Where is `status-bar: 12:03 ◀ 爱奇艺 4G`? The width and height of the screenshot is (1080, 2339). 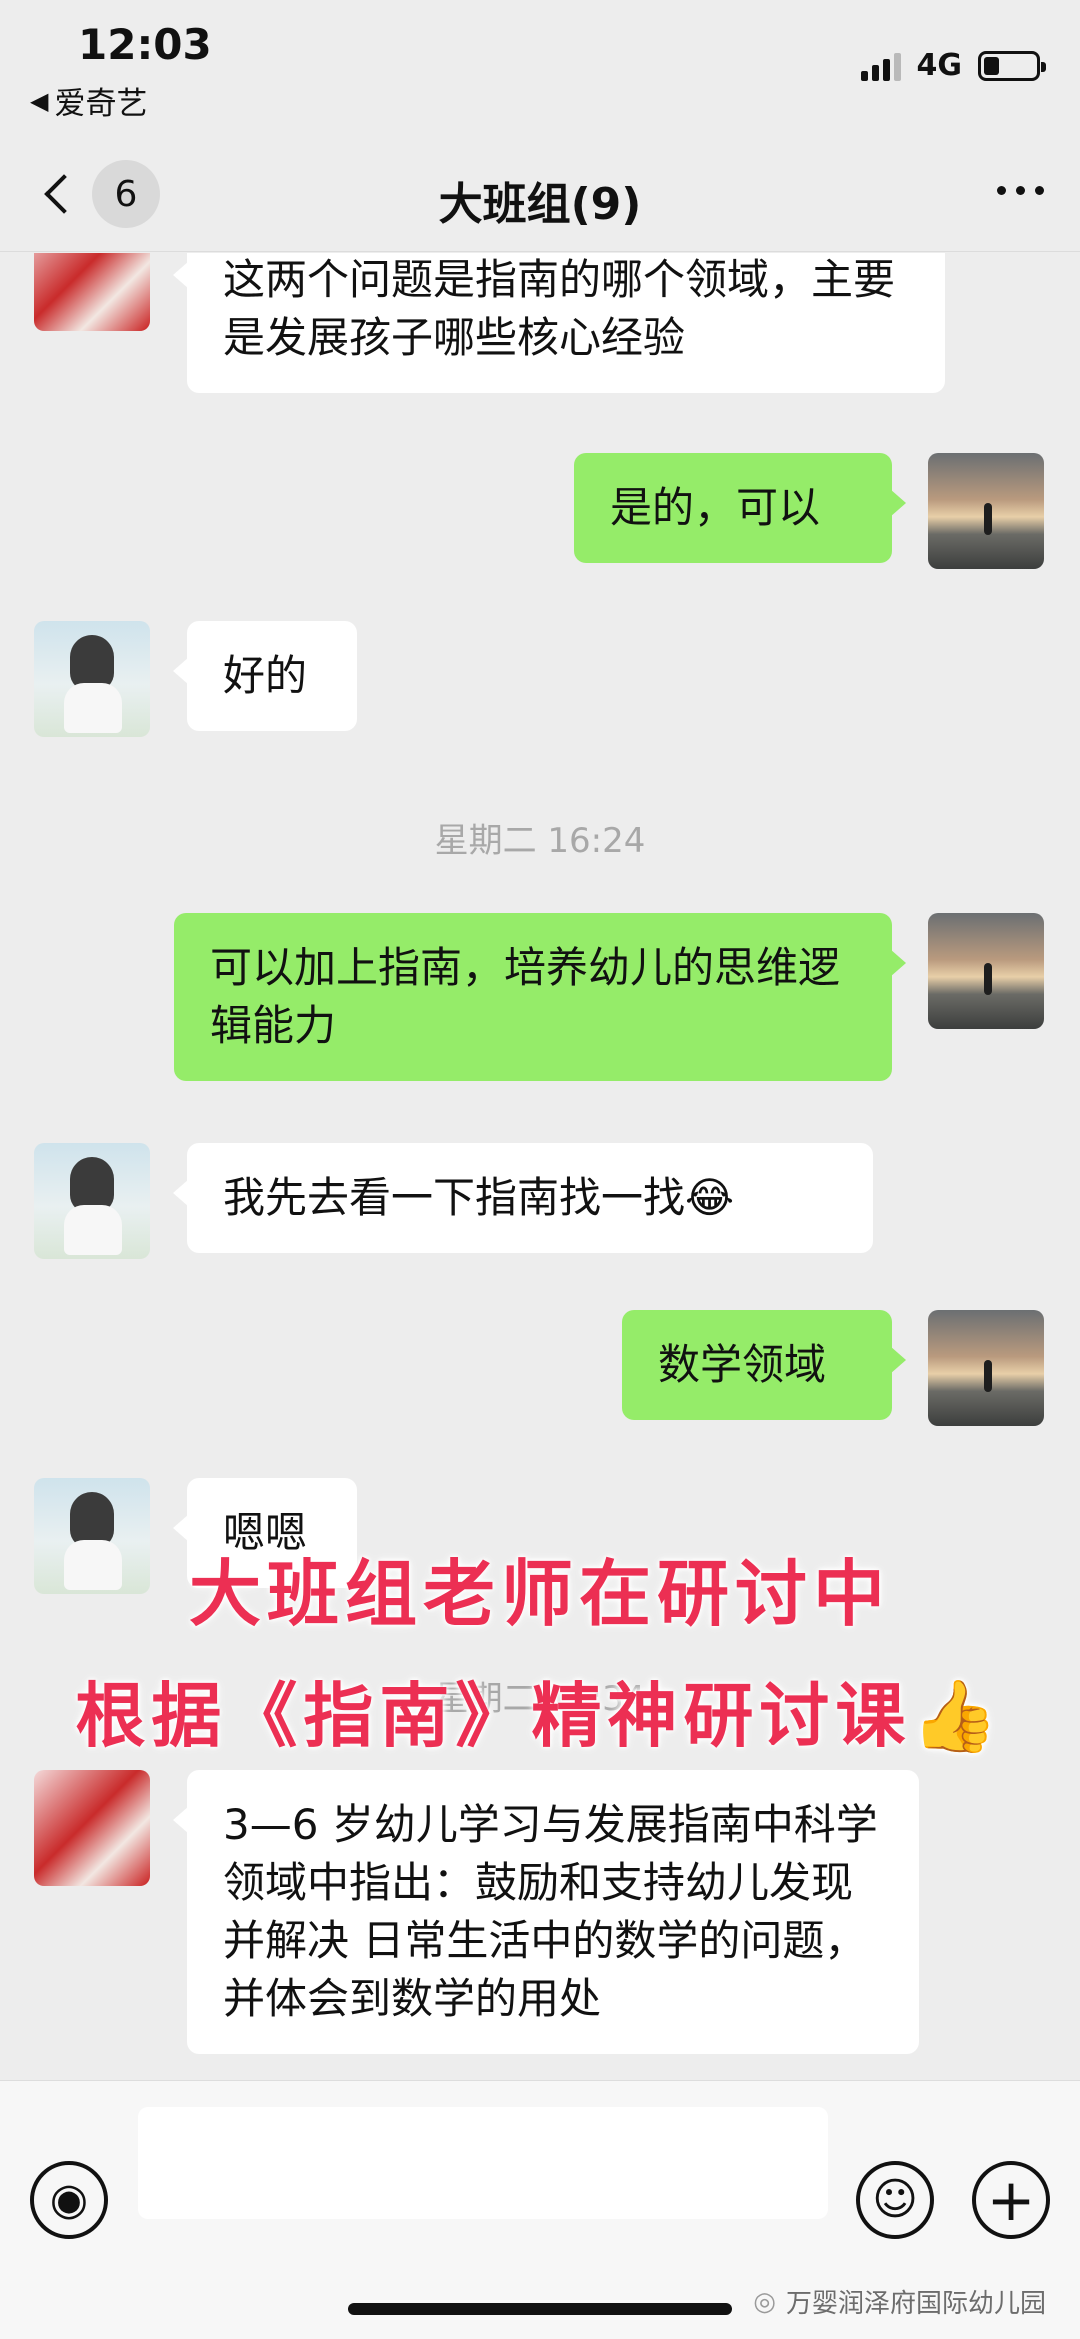
status-bar: 12:03 ◀ 爱奇艺 4G is located at coordinates (540, 70).